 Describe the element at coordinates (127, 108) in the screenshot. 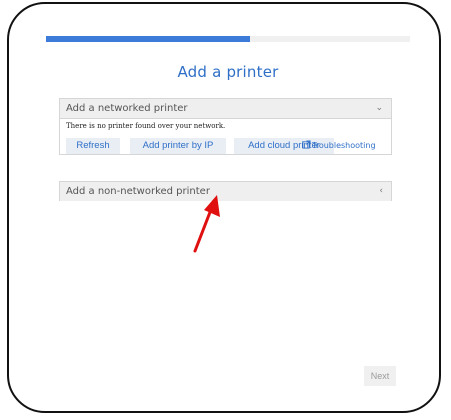

I see `networked-printer-header-label: Add a networked printer` at that location.